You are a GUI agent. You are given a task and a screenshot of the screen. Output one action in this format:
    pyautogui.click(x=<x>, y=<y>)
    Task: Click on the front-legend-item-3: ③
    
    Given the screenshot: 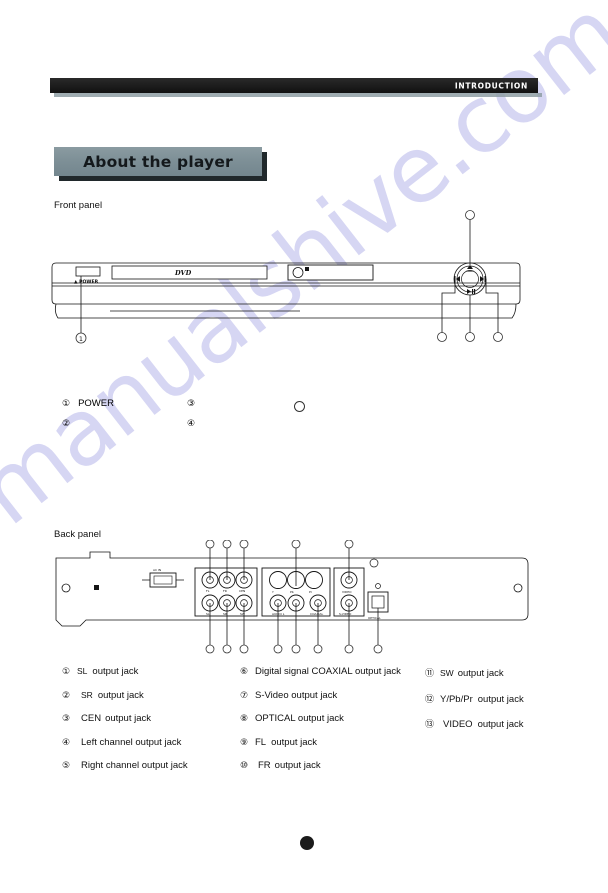 What is the action you would take?
    pyautogui.click(x=195, y=403)
    